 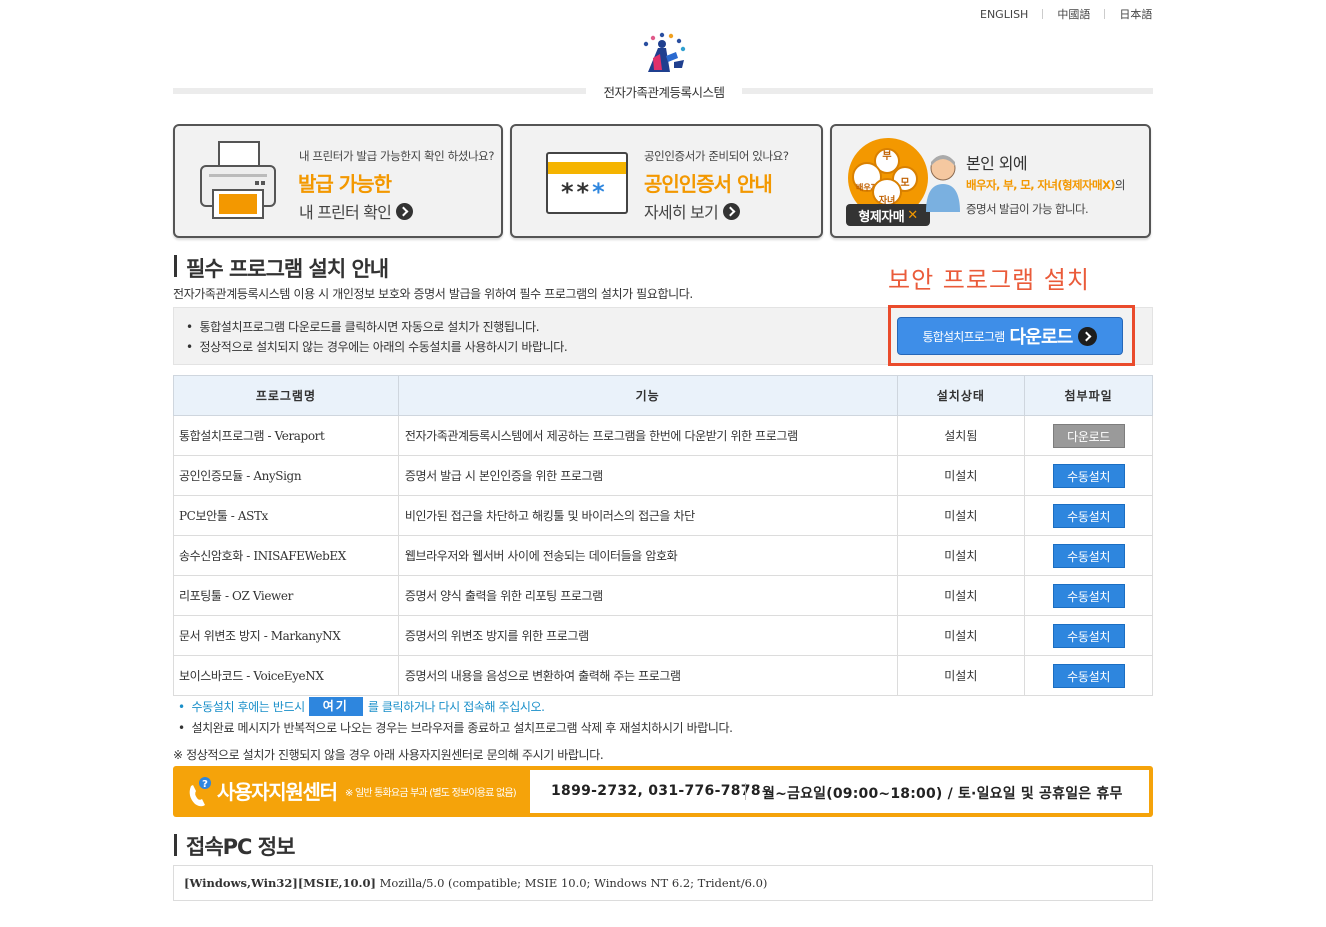 I want to click on program-function: 증명서의 내용을 음성으로 변환하여 출력해 주는 프로그램, so click(x=647, y=675).